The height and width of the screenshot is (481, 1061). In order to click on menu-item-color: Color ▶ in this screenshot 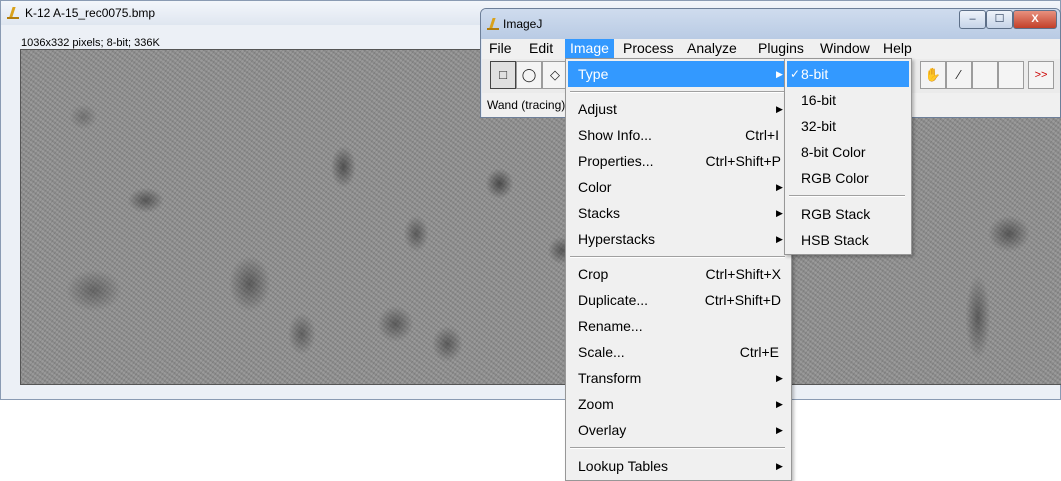, I will do `click(678, 187)`.